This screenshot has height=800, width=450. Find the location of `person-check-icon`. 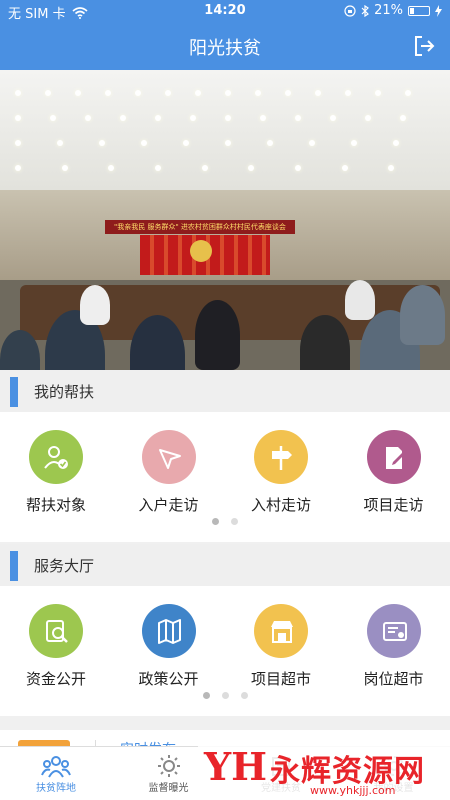

person-check-icon is located at coordinates (56, 457).